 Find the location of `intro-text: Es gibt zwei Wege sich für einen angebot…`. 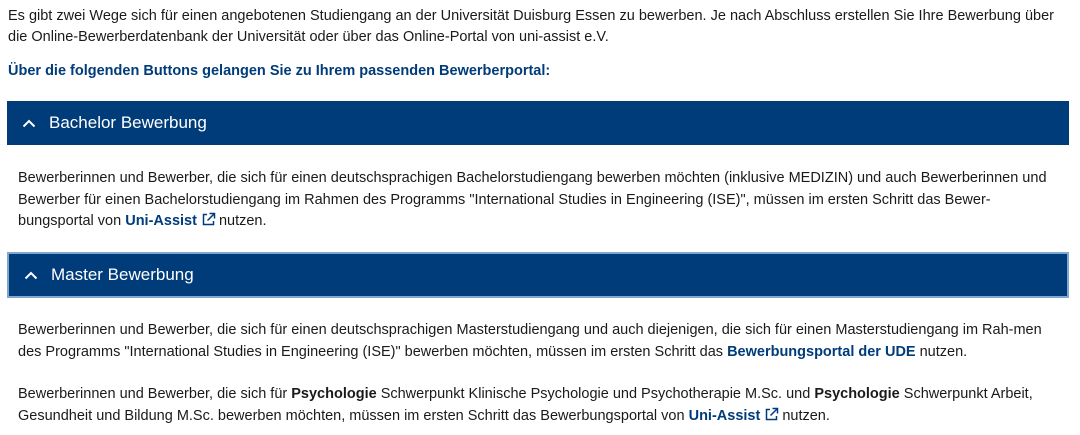

intro-text: Es gibt zwei Wege sich für einen angebot… is located at coordinates (531, 26).